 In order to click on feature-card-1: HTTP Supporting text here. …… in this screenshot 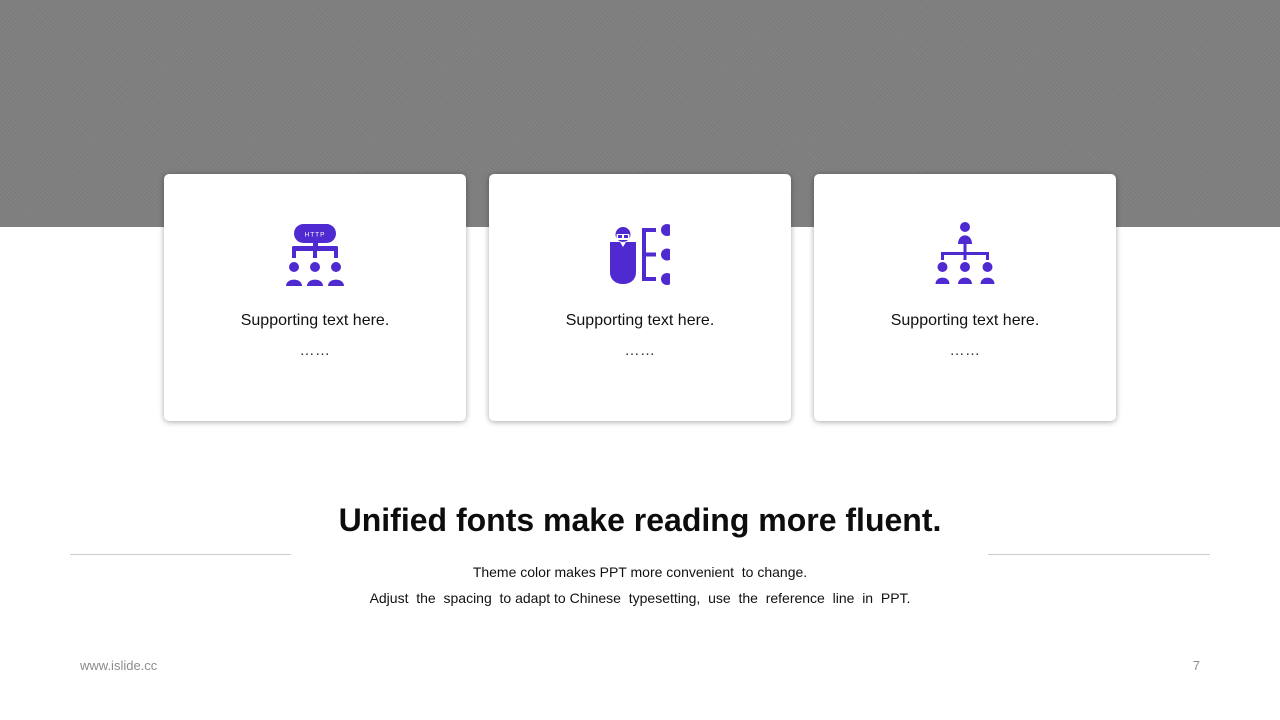, I will do `click(315, 297)`.